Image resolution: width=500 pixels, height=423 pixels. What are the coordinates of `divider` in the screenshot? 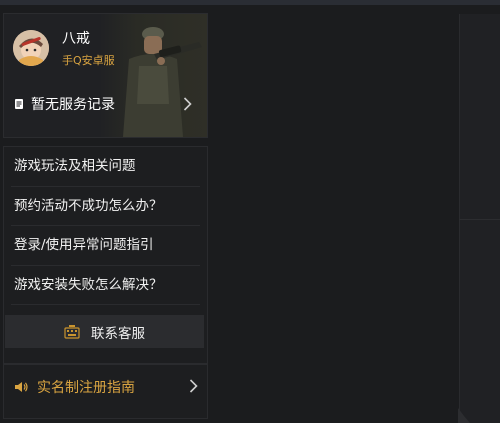 It's located at (479, 219).